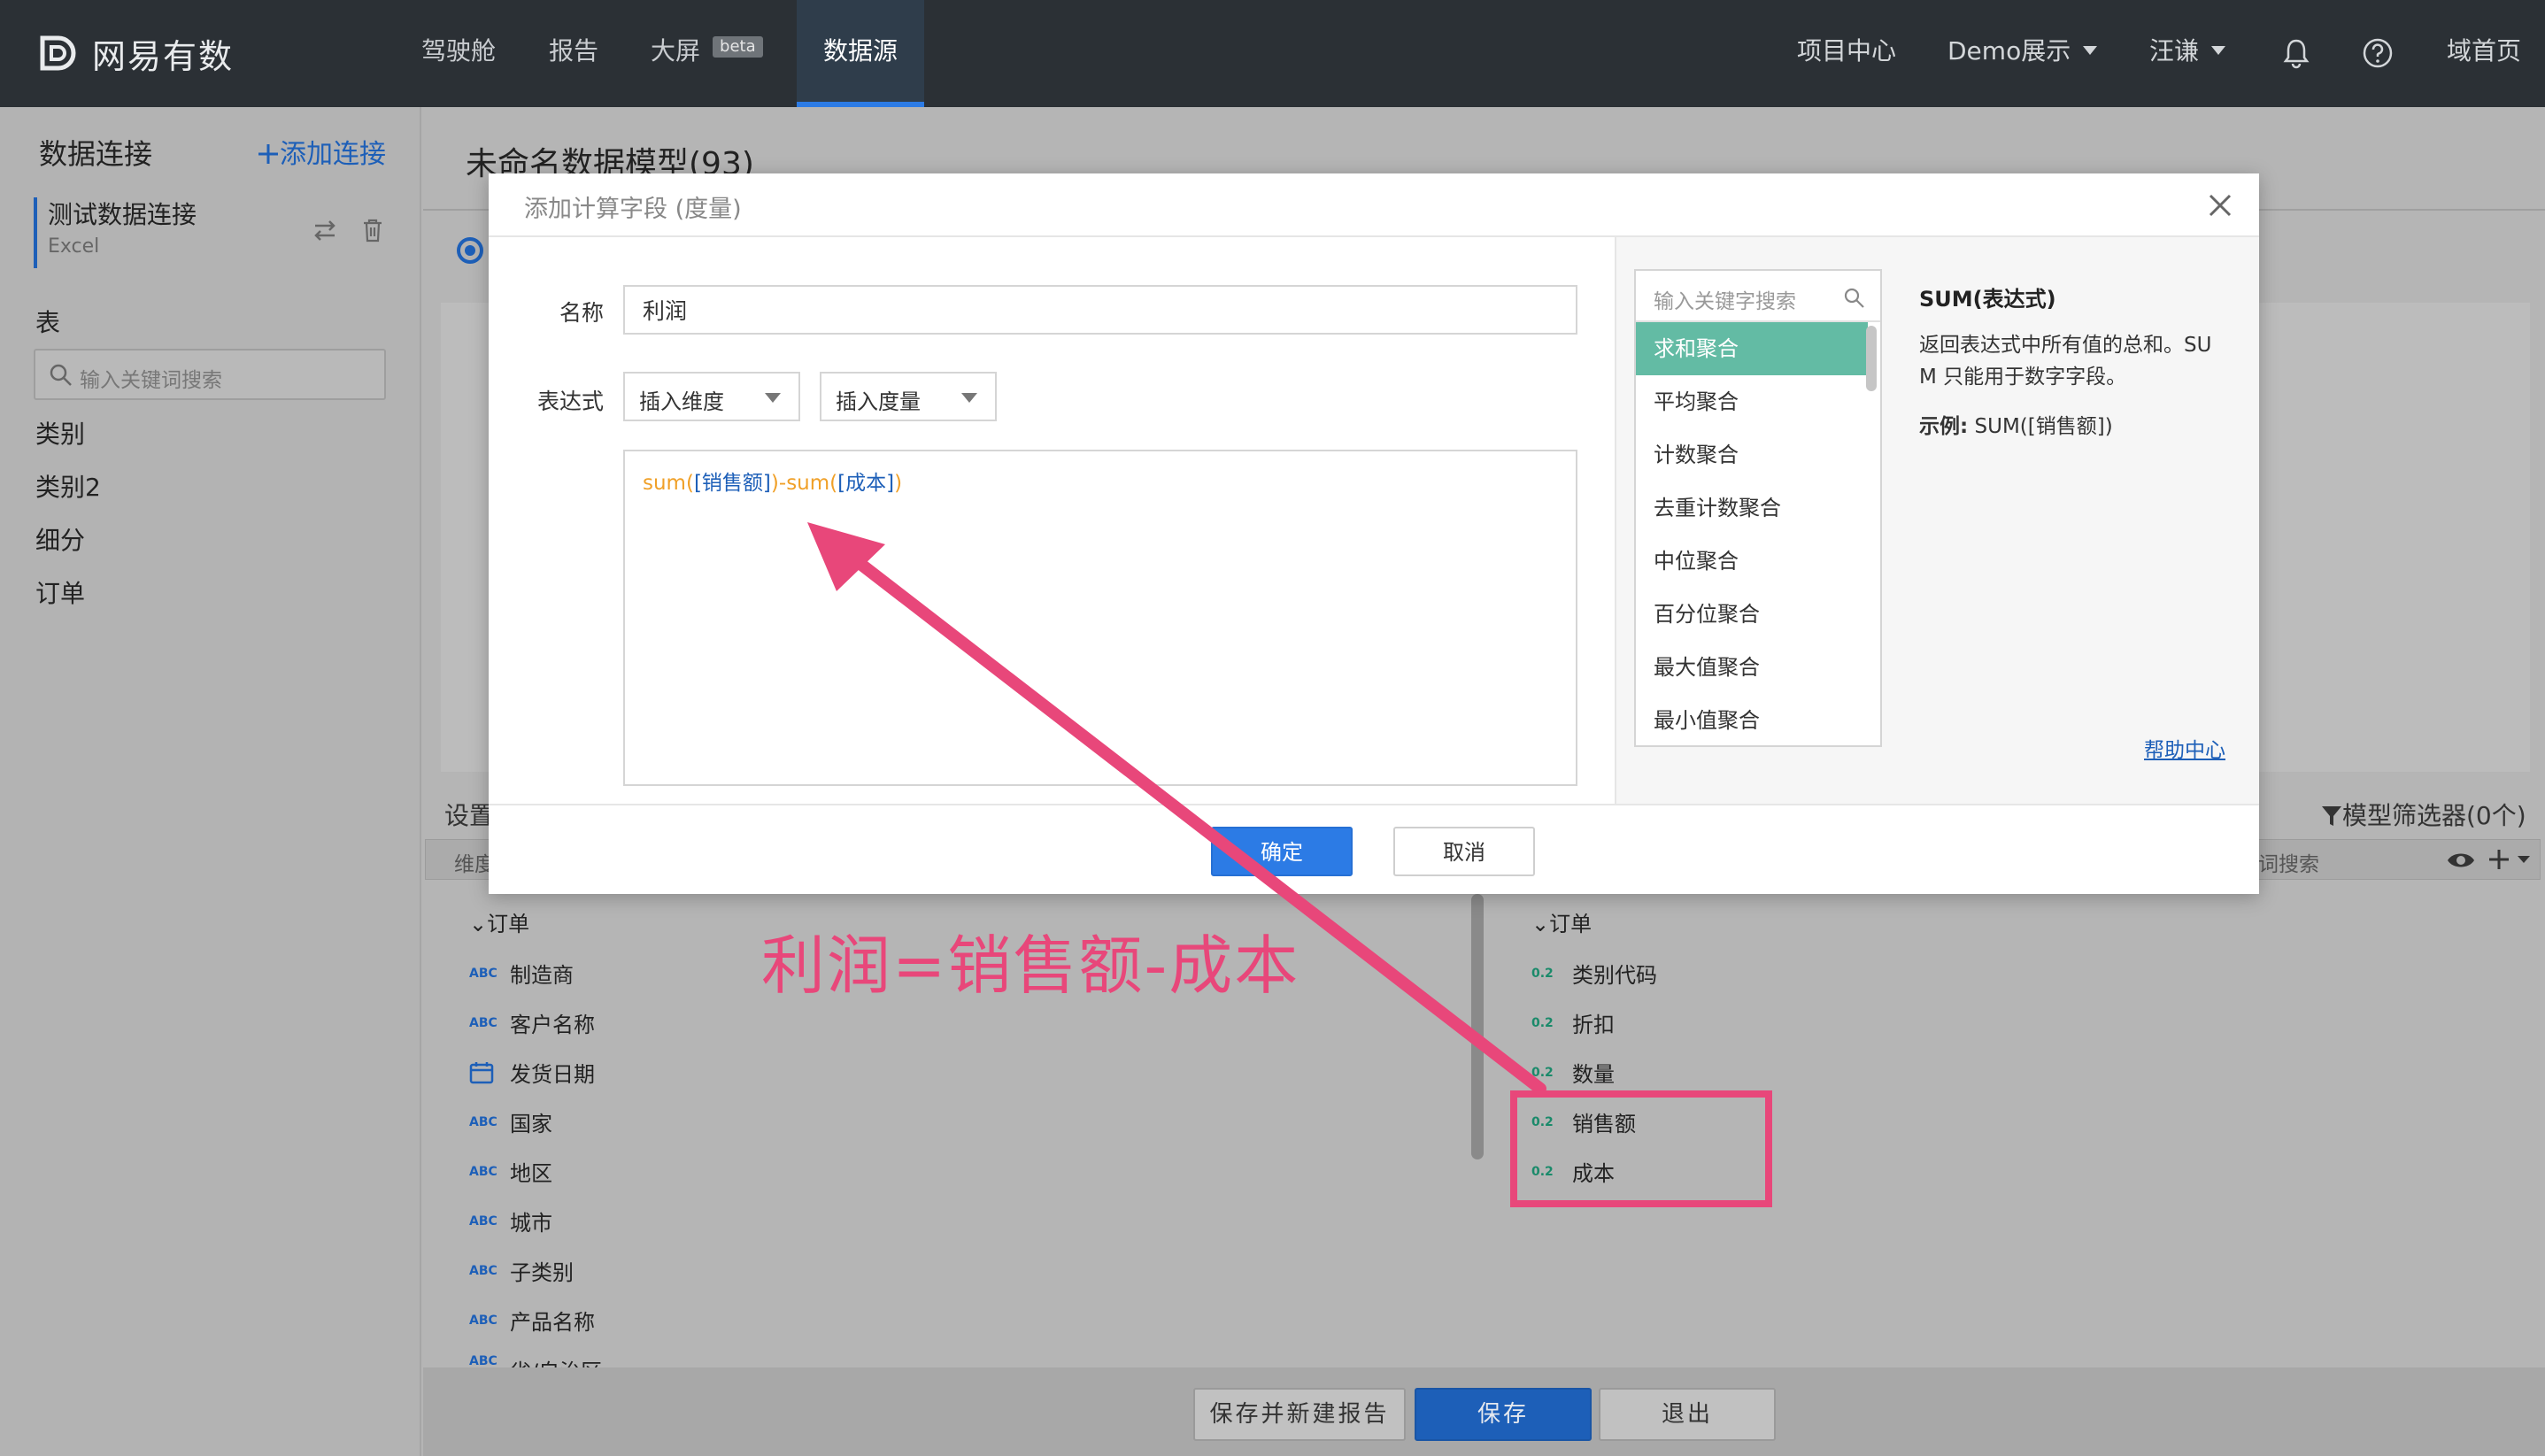 The image size is (2545, 1456). I want to click on help-icon, so click(2377, 53).